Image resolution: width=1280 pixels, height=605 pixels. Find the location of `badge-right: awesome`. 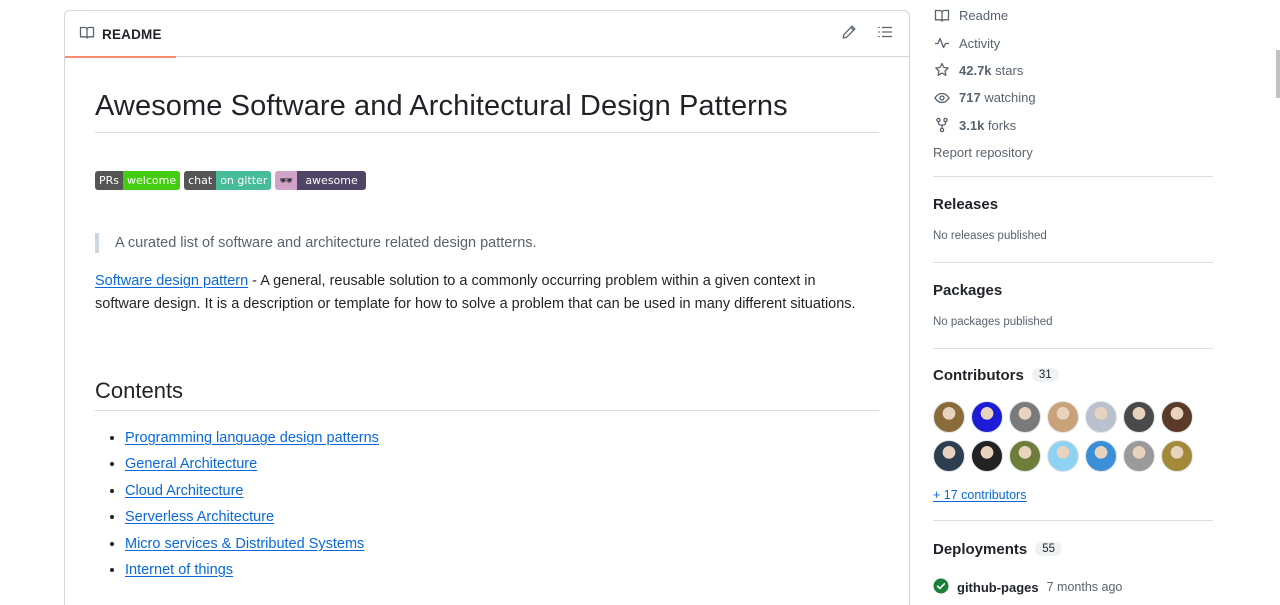

badge-right: awesome is located at coordinates (331, 180).